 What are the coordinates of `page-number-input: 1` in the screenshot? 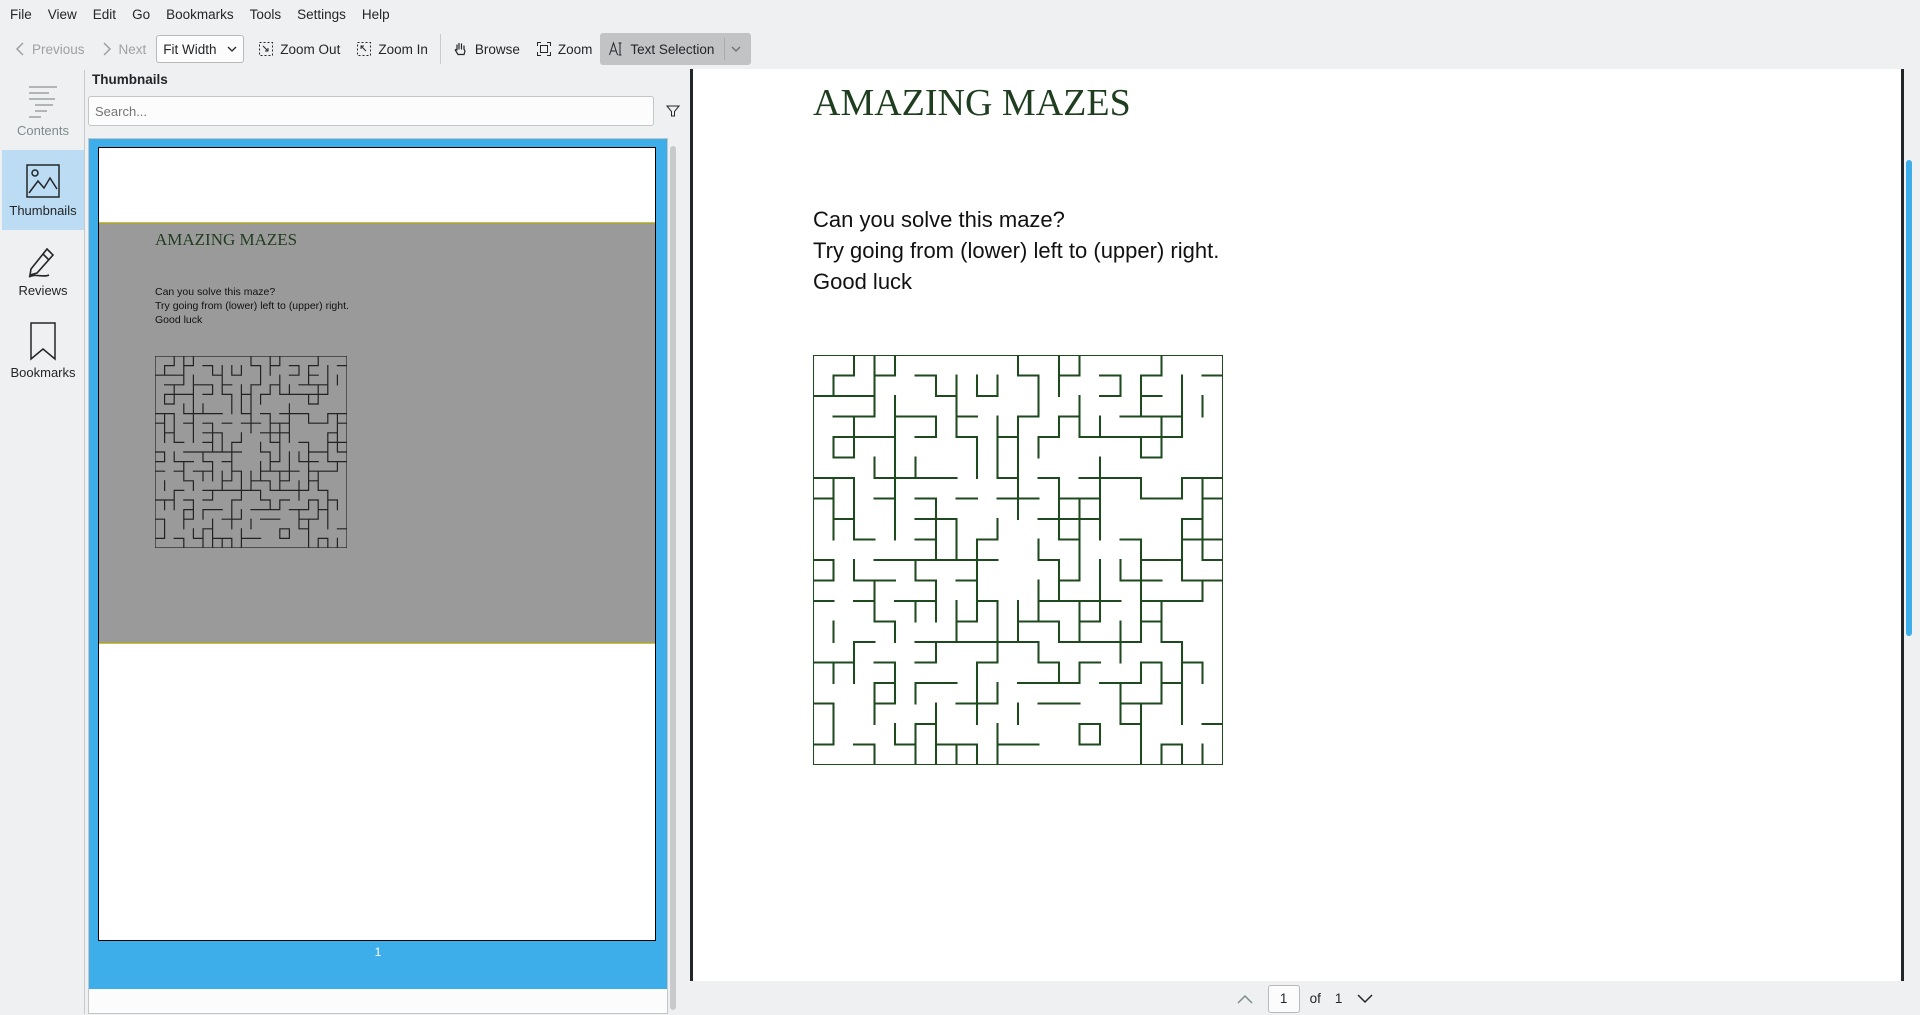 It's located at (1283, 998).